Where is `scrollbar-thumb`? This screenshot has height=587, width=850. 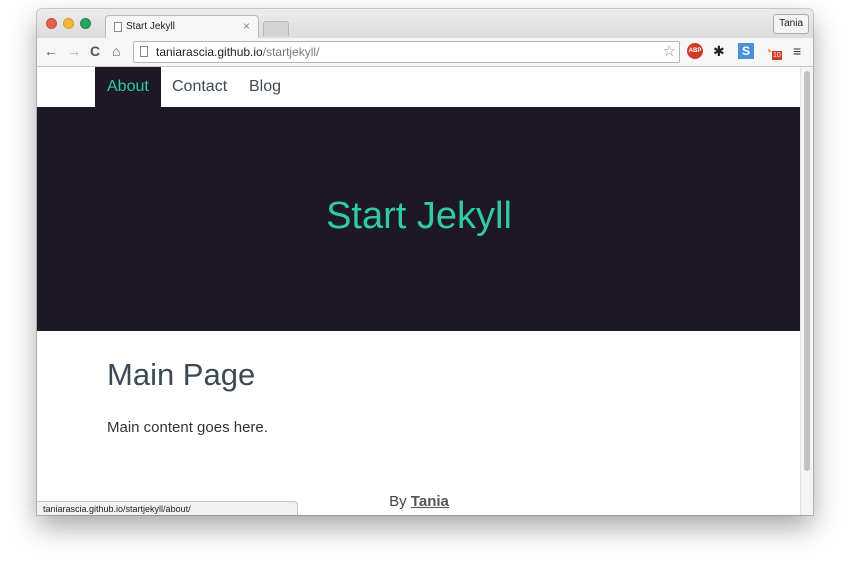
scrollbar-thumb is located at coordinates (807, 271).